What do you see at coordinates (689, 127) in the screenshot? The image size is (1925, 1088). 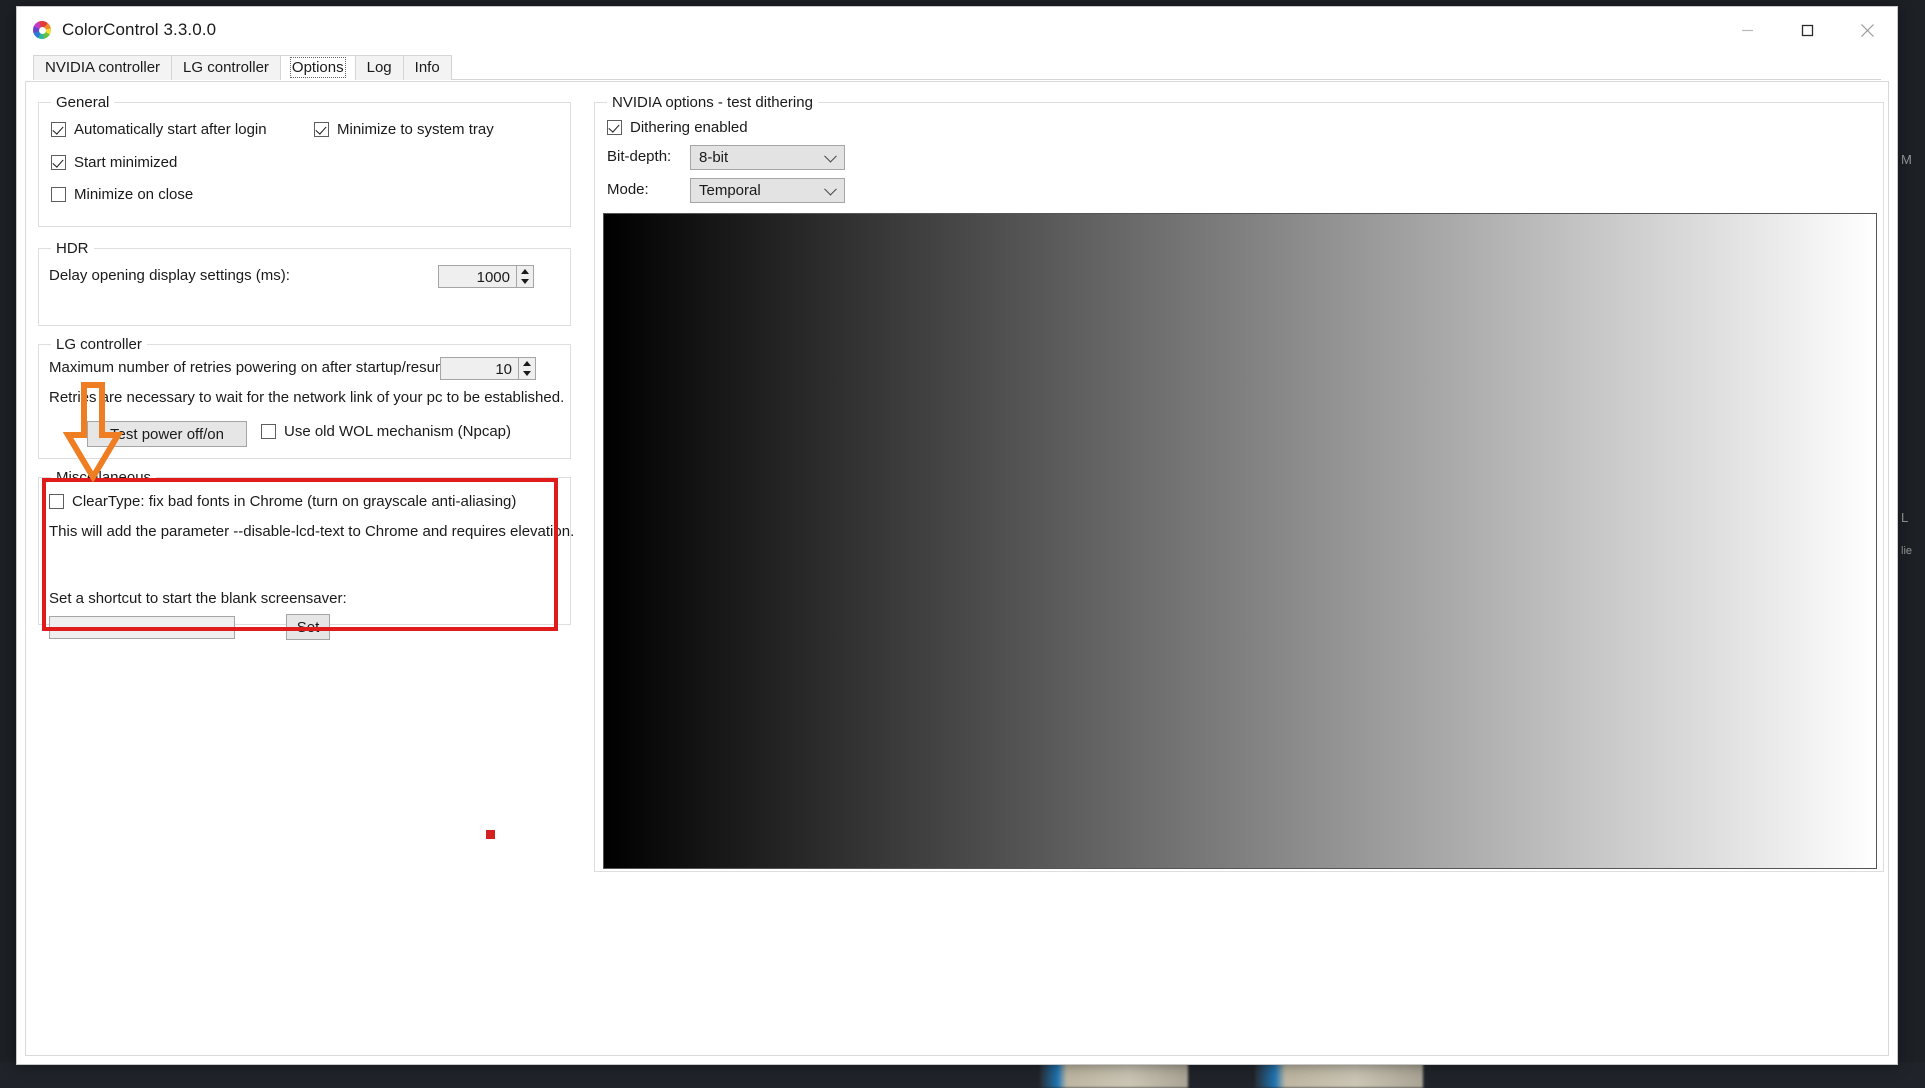 I see `dithering-enabled-label: Dithering enabled` at bounding box center [689, 127].